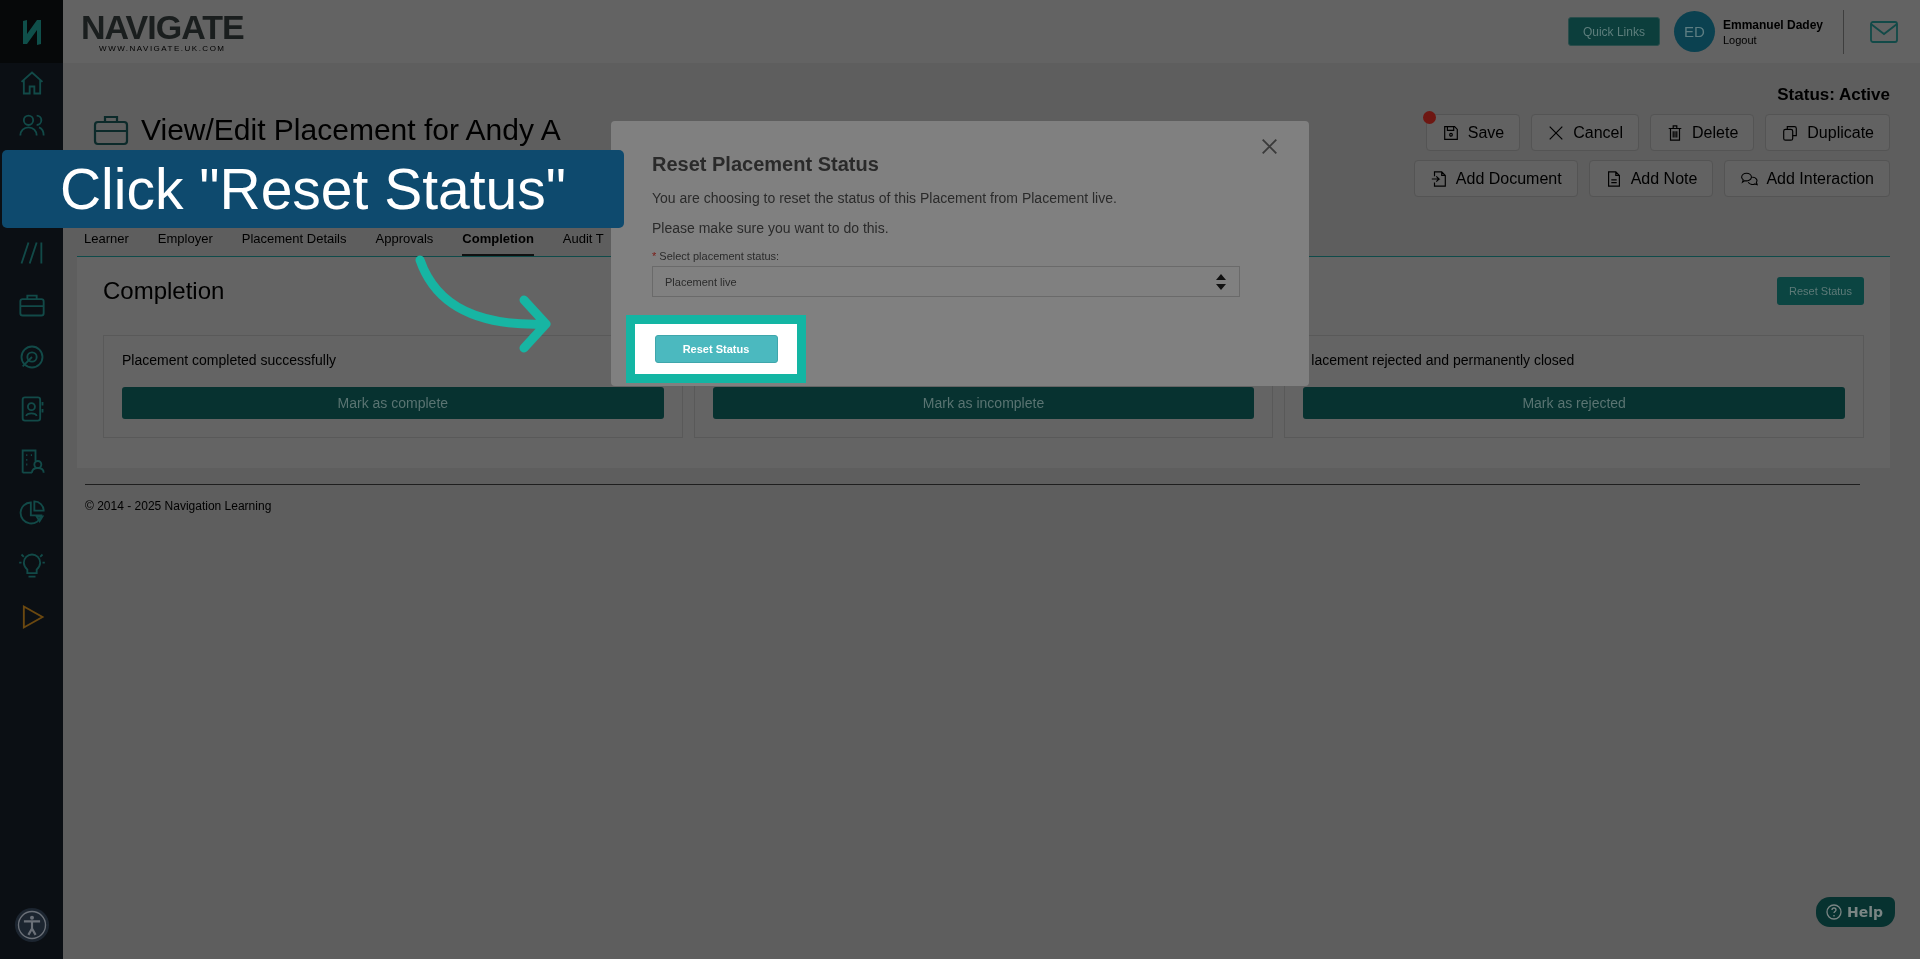  Describe the element at coordinates (766, 164) in the screenshot. I see `modal-title: Reset Placement Status` at that location.